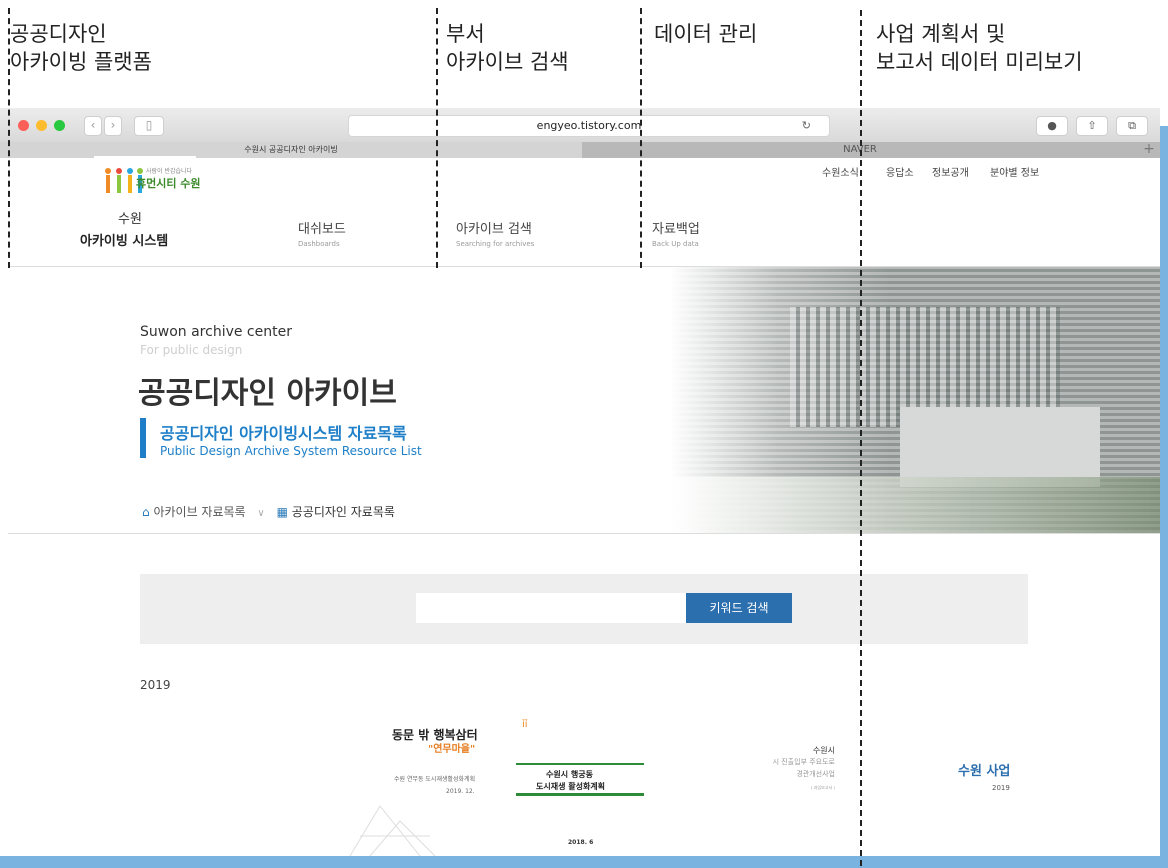  Describe the element at coordinates (979, 62) in the screenshot. I see `annotation-preview-subtitle: 보고서 데이터 미리보기` at that location.